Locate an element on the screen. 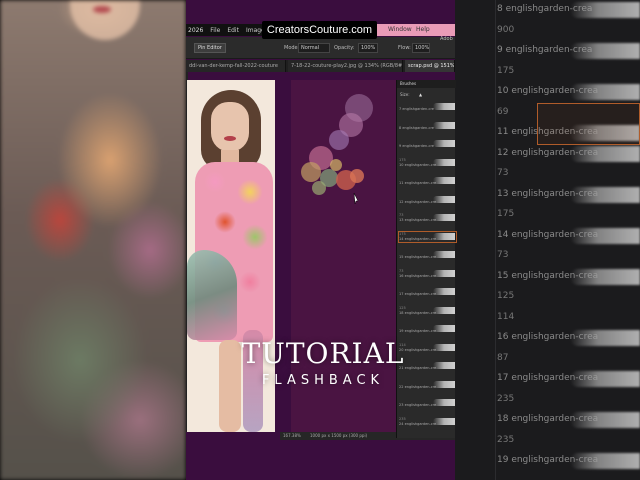  brush-list-item: 8 englishgarden-cre is located at coordinates (427, 126).